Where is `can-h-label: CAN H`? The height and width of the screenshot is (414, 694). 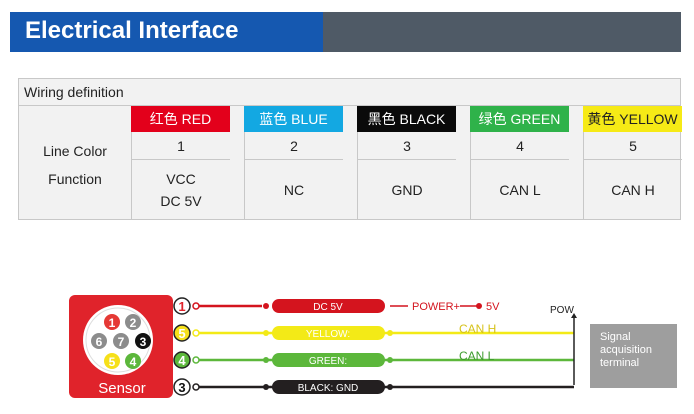 can-h-label: CAN H is located at coordinates (477, 329).